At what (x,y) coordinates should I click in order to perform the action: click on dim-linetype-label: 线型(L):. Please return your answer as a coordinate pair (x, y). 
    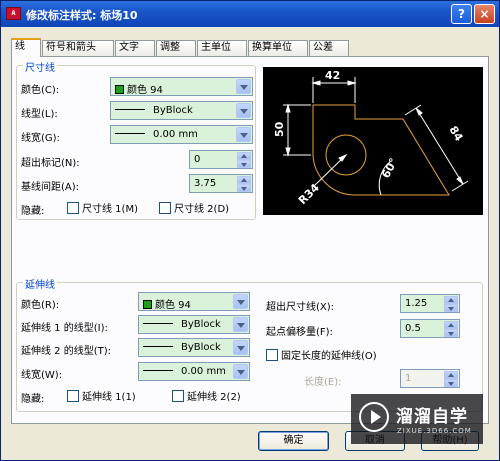
    Looking at the image, I should click on (39, 114).